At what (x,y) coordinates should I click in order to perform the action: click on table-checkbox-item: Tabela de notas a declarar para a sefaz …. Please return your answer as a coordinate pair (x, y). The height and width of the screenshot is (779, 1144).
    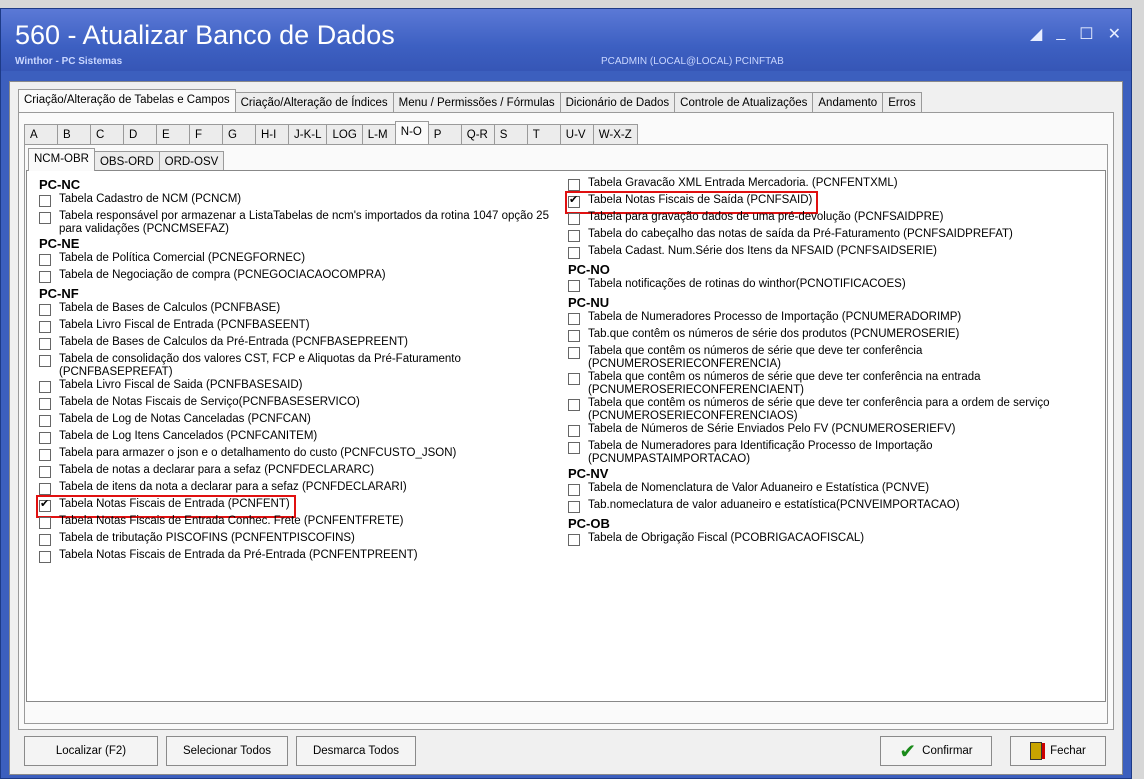
    Looking at the image, I should click on (296, 472).